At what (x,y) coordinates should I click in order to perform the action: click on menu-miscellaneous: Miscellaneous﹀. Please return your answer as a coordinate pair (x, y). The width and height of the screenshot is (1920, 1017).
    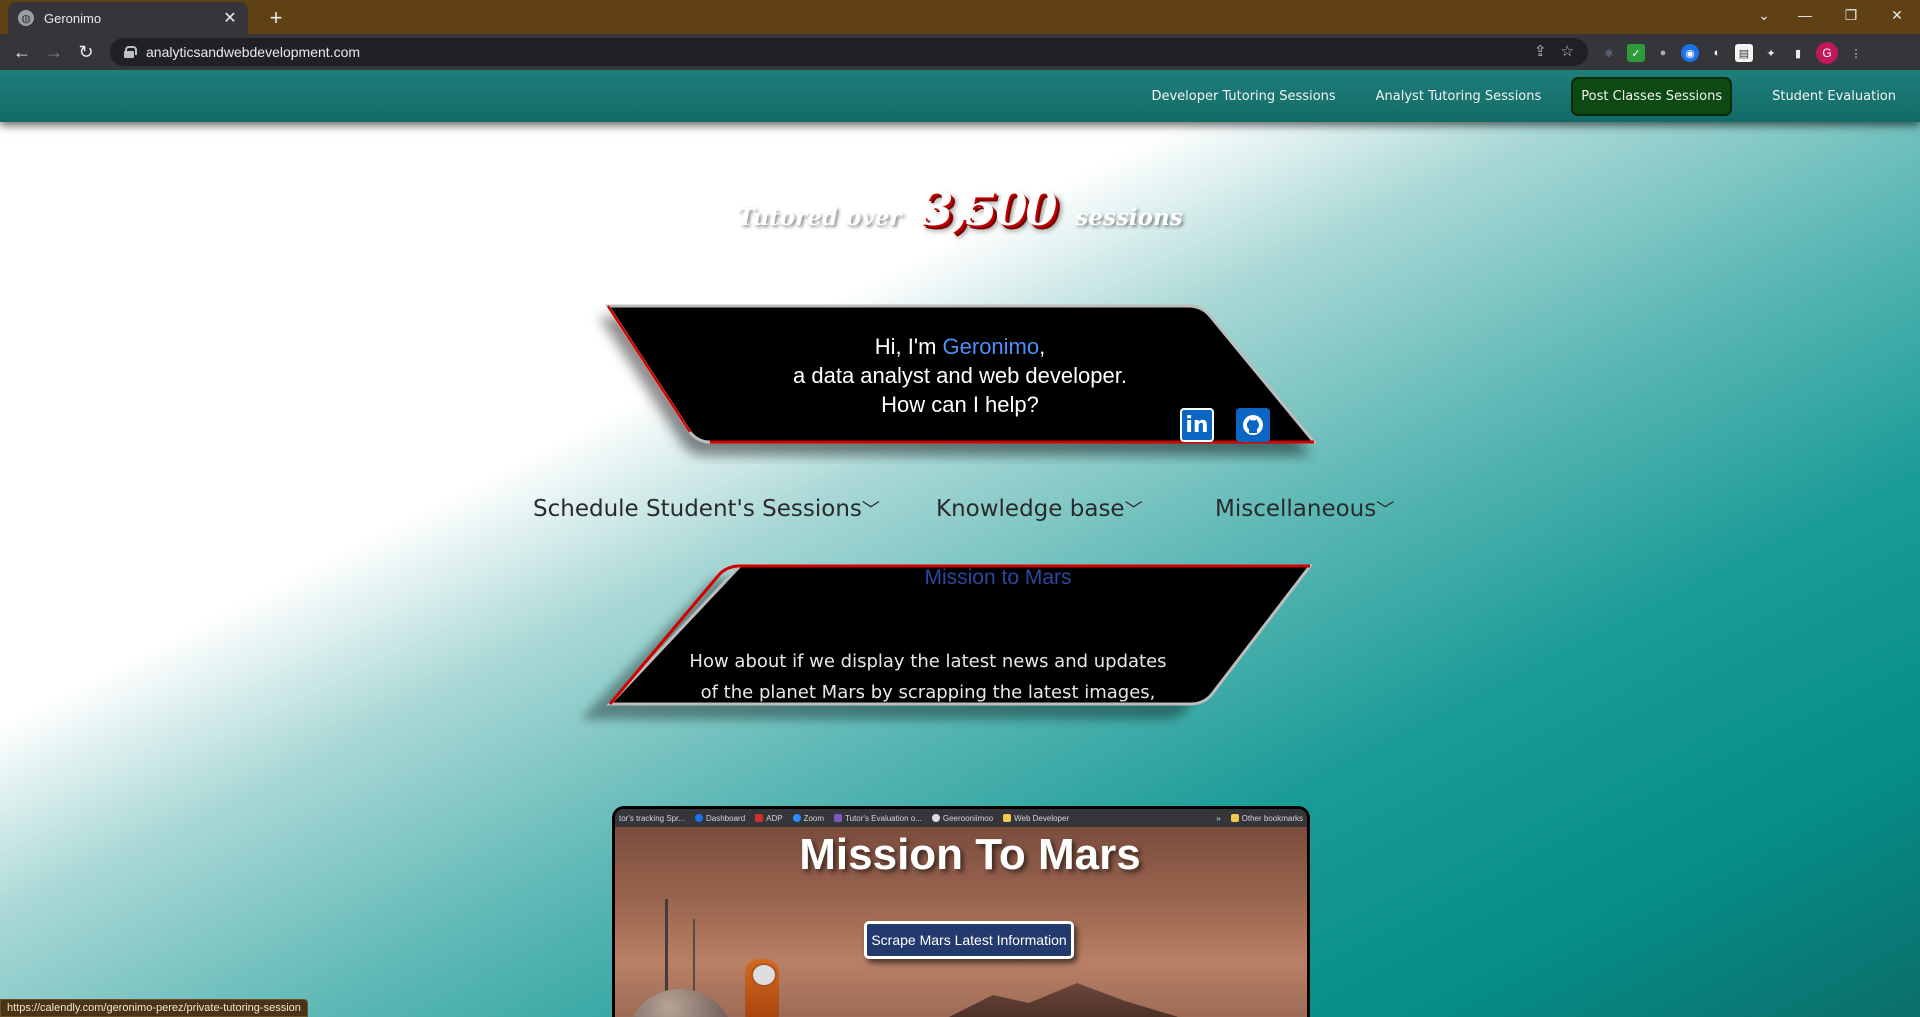
    Looking at the image, I should click on (1304, 509).